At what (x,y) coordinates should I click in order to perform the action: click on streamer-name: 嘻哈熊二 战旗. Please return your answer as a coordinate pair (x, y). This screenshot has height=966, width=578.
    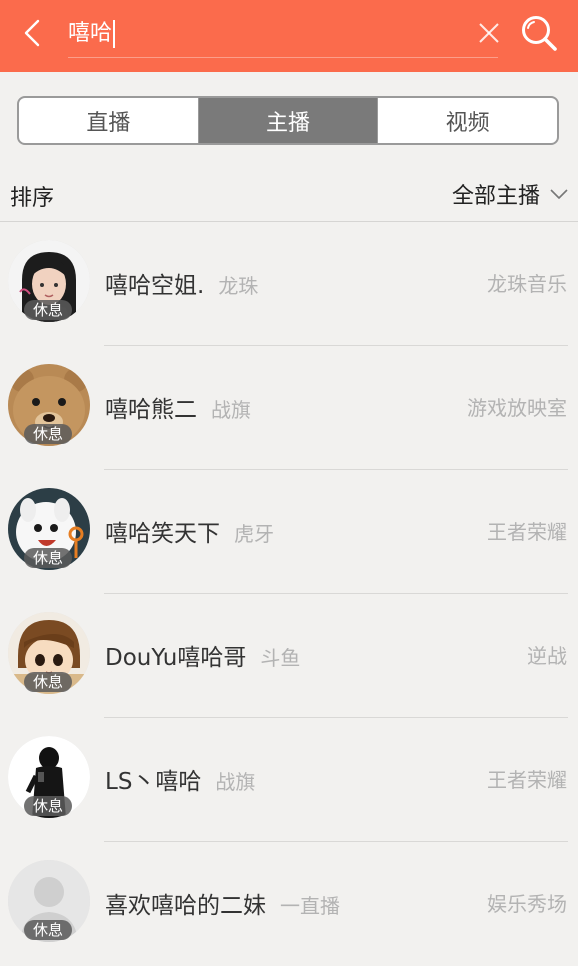
    Looking at the image, I should click on (178, 407).